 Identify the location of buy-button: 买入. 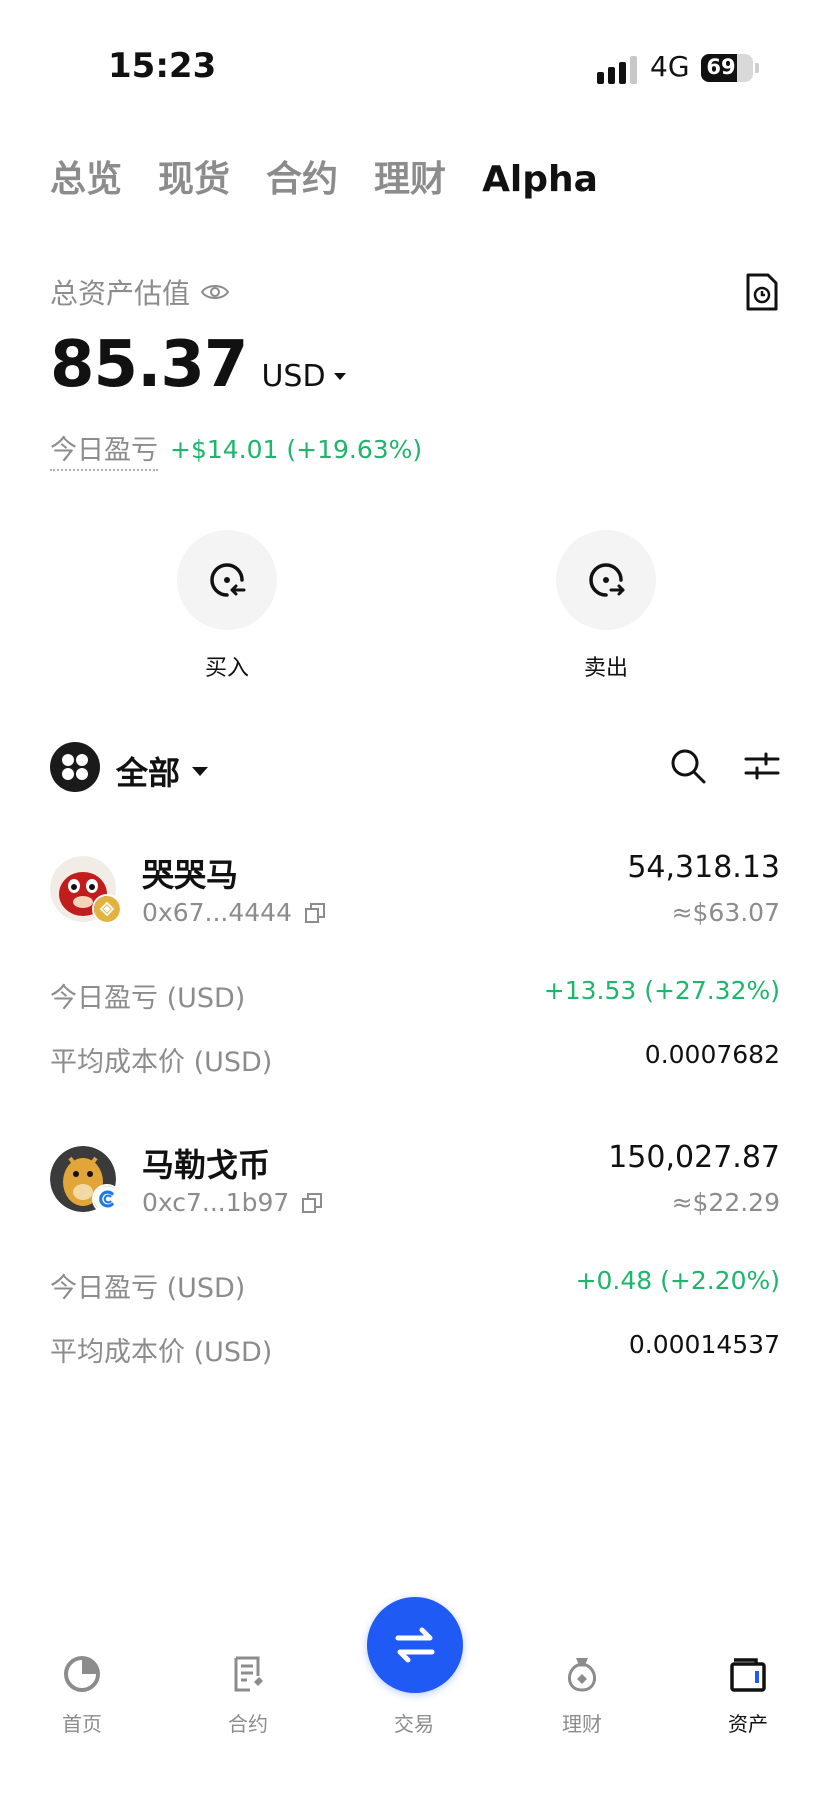
(227, 606).